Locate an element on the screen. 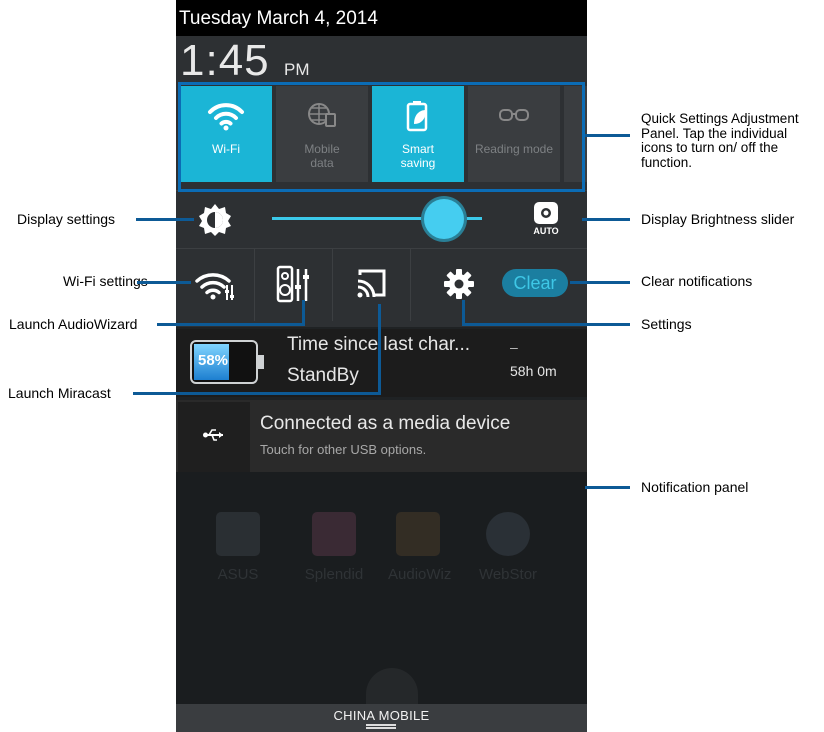 Image resolution: width=824 pixels, height=732 pixels. callout-line-notification-panel is located at coordinates (607, 487).